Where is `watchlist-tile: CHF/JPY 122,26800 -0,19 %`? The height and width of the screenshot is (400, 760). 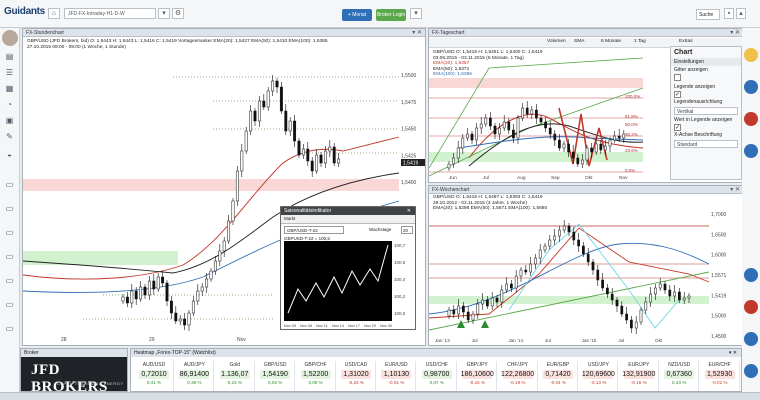
watchlist-tile: CHF/JPY 122,26800 -0,19 % is located at coordinates (518, 376).